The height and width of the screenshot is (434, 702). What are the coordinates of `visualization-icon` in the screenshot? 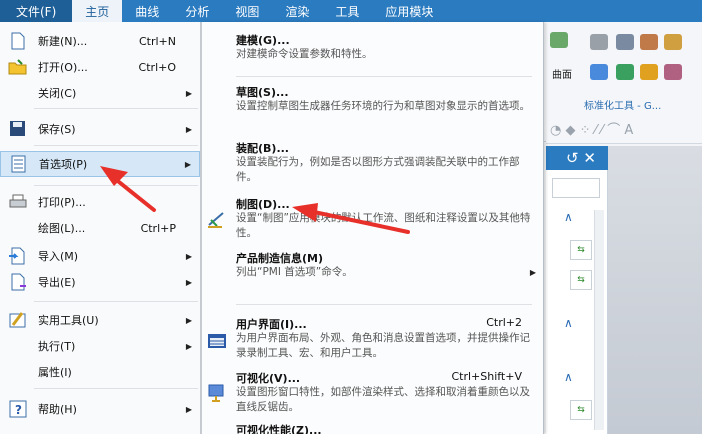 It's located at (216, 393).